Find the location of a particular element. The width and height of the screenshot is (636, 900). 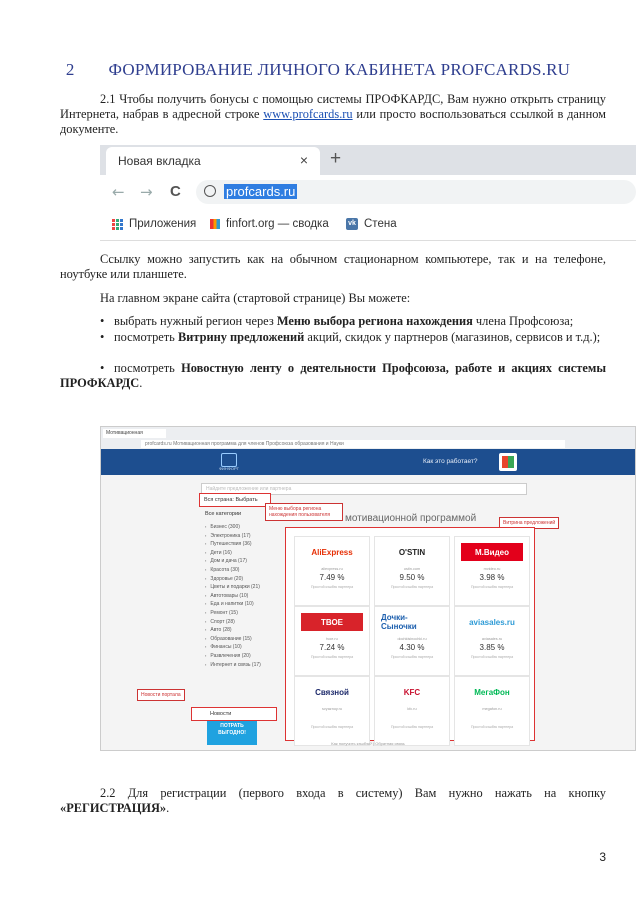

site-header: ФИНФОРТ Как это работает? is located at coordinates (368, 462).